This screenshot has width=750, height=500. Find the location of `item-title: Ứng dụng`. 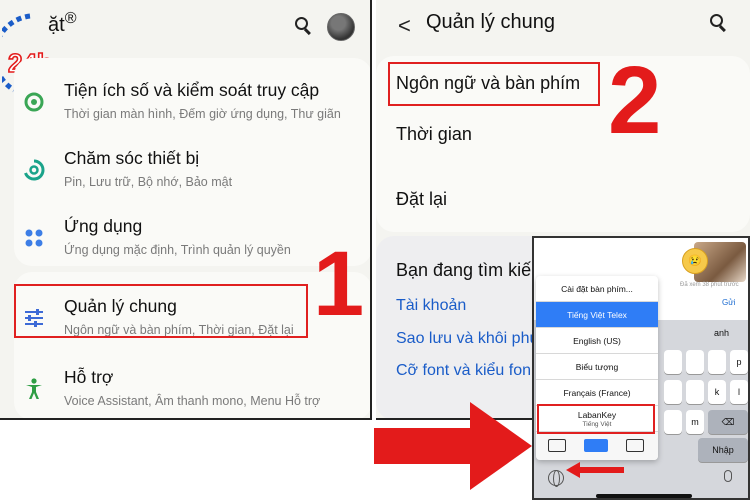

item-title: Ứng dụng is located at coordinates (103, 226).